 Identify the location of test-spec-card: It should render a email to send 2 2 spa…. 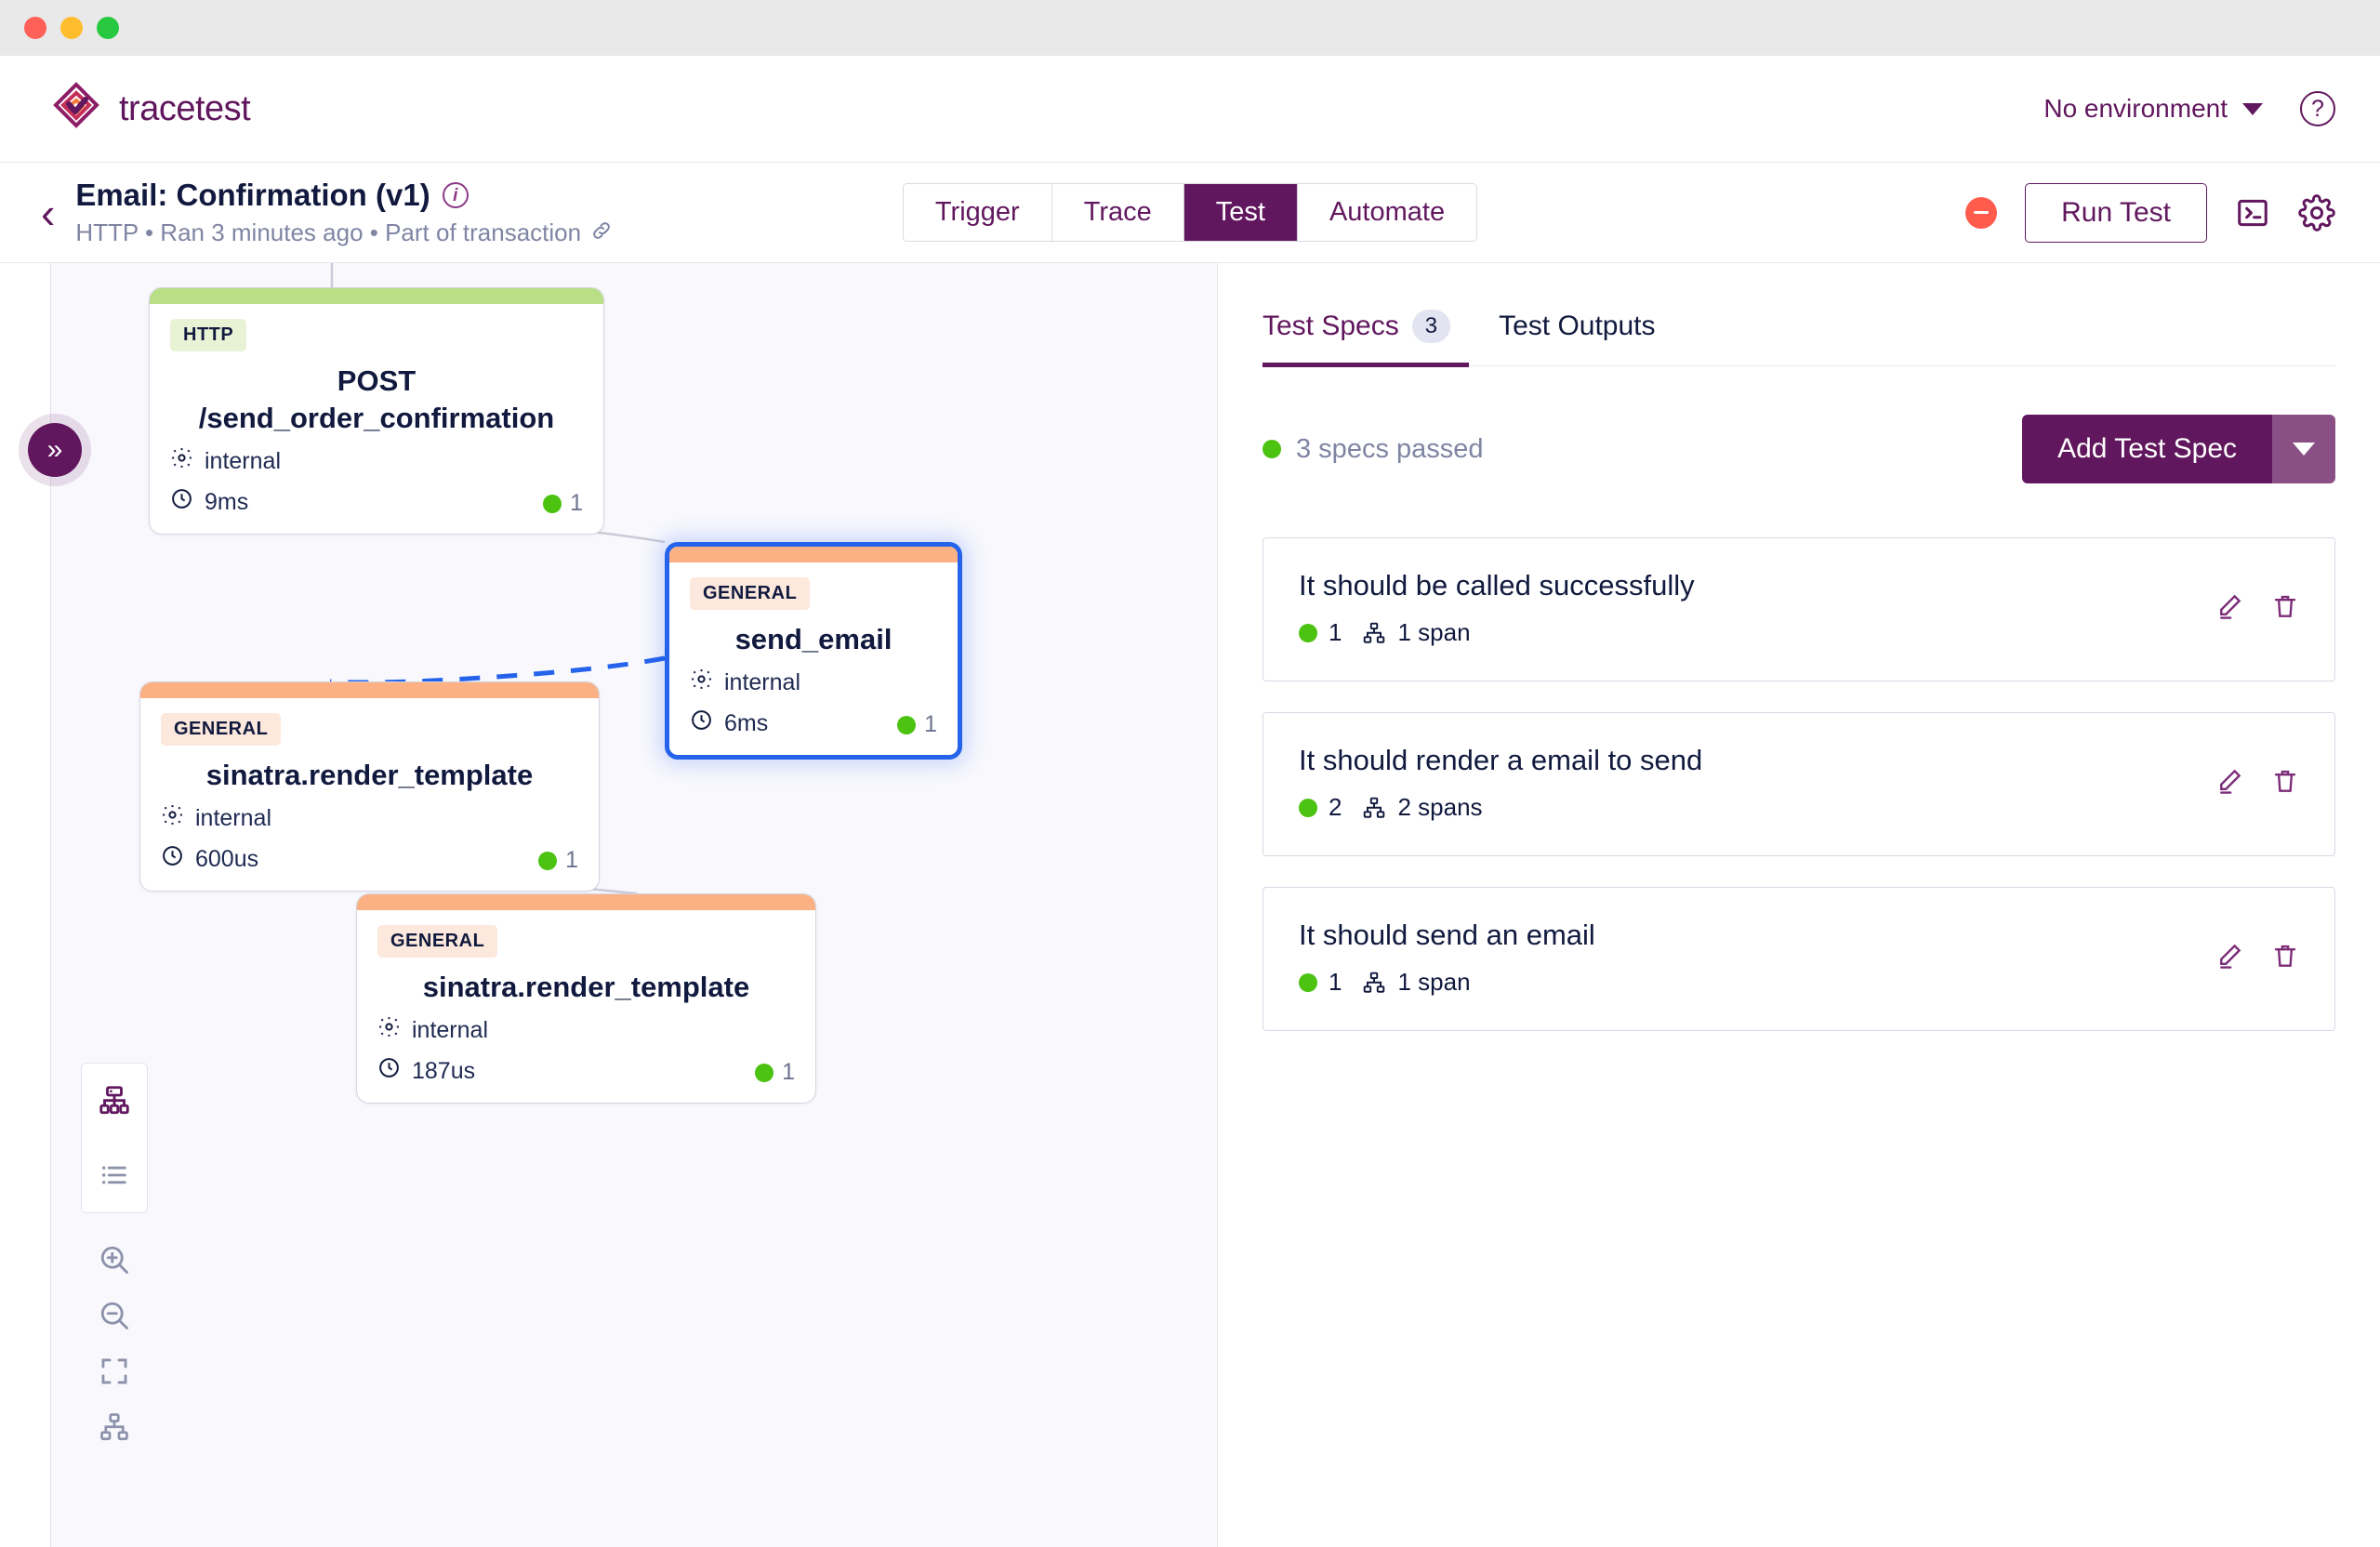
(1799, 784).